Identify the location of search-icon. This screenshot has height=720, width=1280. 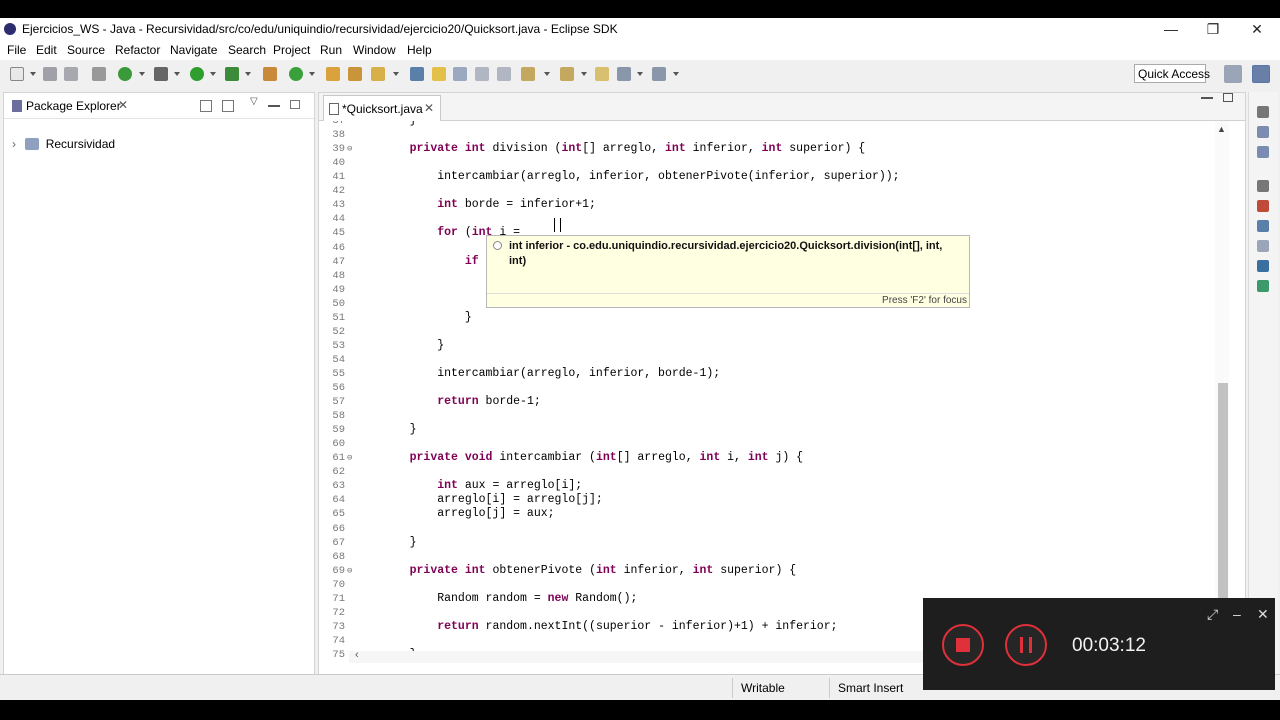
(378, 74).